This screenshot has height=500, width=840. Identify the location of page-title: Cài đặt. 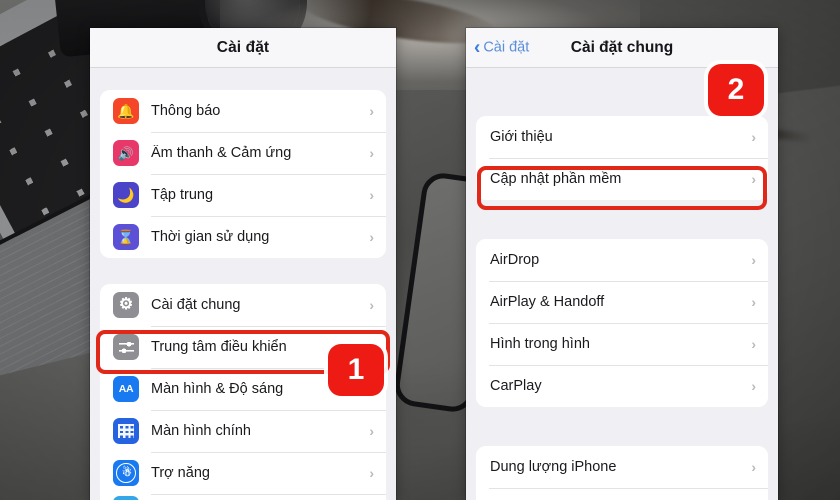
(243, 47).